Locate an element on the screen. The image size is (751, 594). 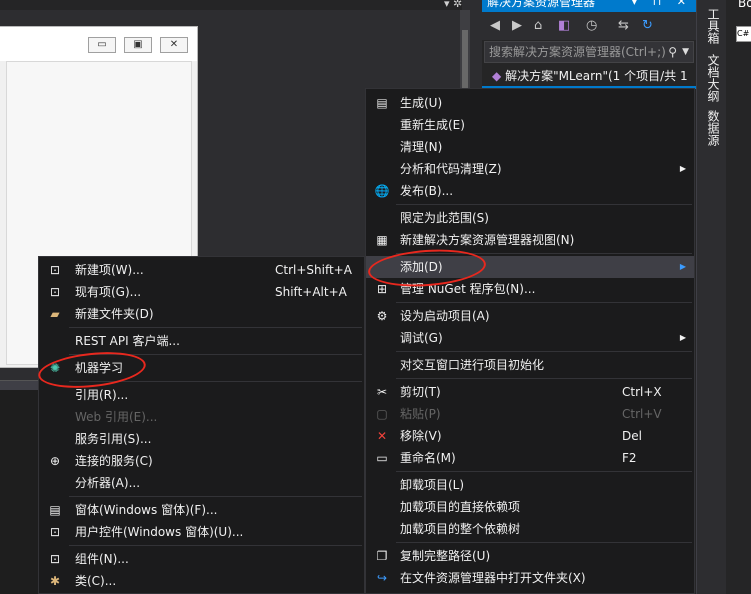
tree-node-solution: ◆ 解决方案"MLearn"(1 个项目/共 1 is located at coordinates (590, 76).